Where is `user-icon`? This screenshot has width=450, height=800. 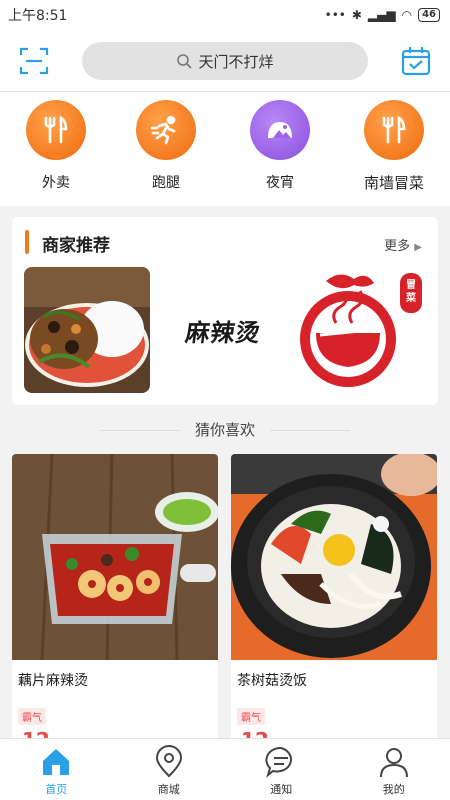 user-icon is located at coordinates (393, 763).